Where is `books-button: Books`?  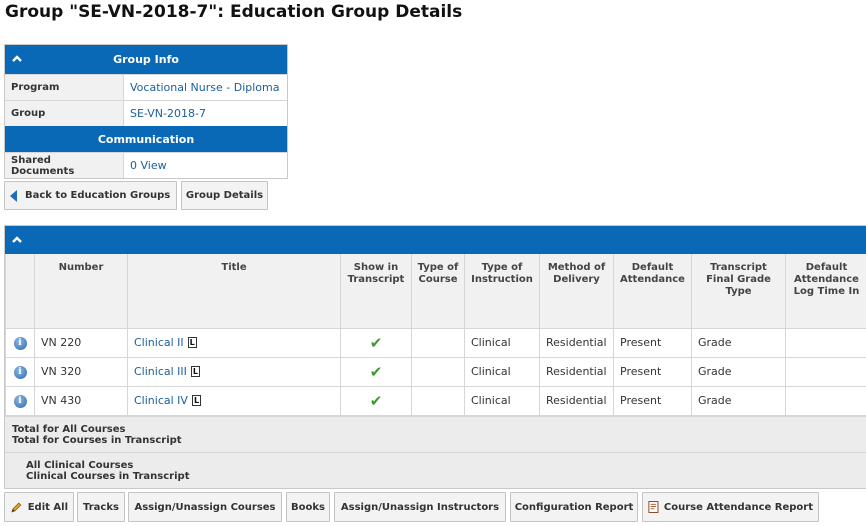 books-button: Books is located at coordinates (308, 507).